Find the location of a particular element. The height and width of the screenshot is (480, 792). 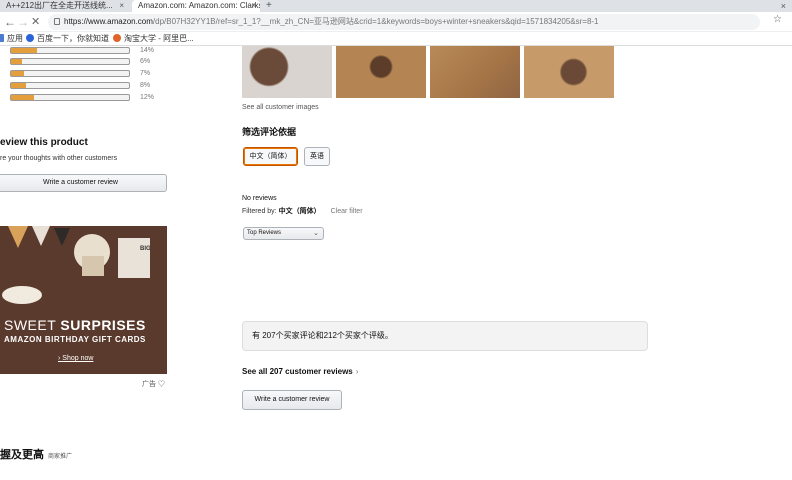

histogram-percent: 8% is located at coordinates (145, 85).